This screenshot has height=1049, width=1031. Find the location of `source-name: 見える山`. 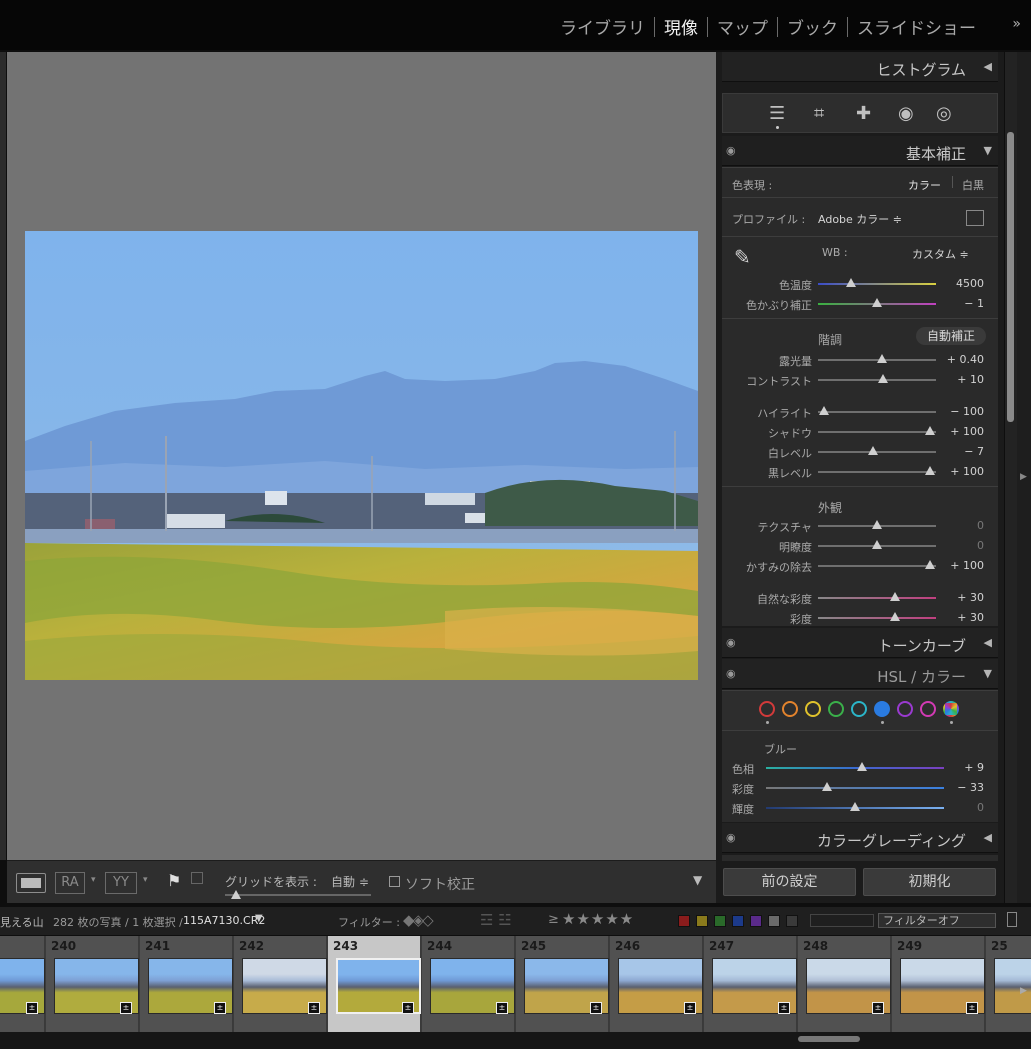

source-name: 見える山 is located at coordinates (22, 922).